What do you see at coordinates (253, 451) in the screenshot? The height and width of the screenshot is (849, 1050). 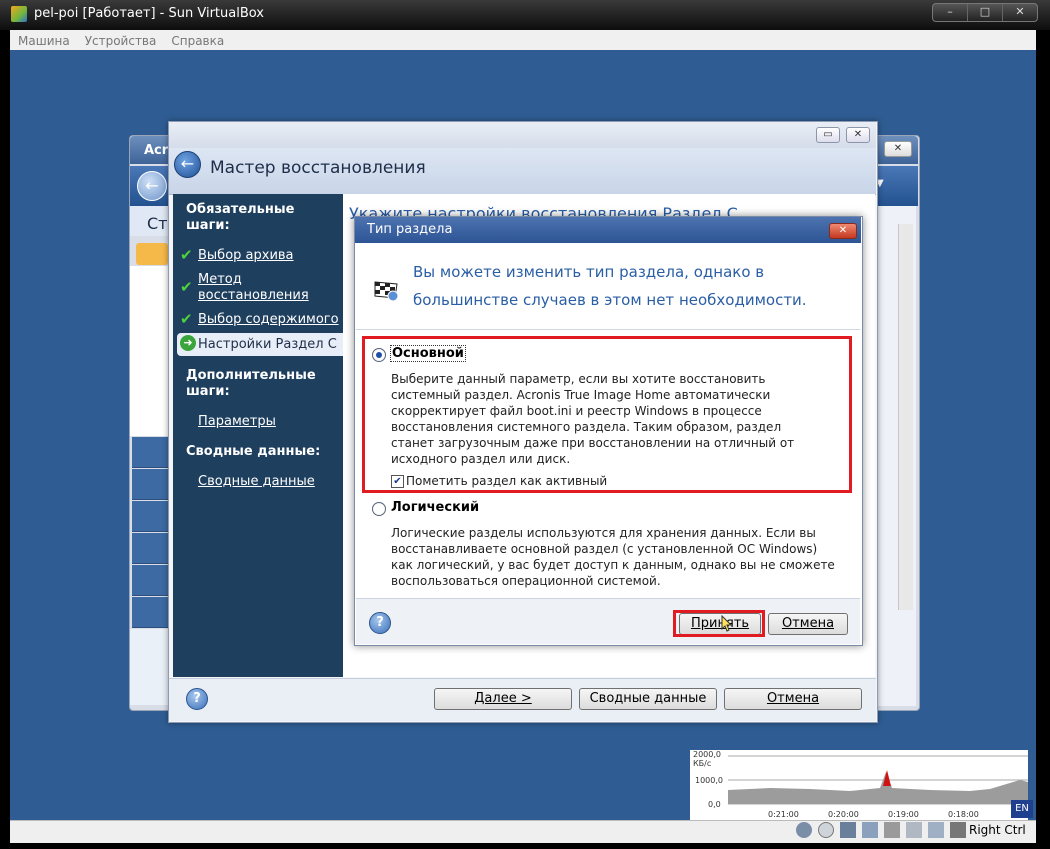 I see `summary-heading: Сводные данные:` at bounding box center [253, 451].